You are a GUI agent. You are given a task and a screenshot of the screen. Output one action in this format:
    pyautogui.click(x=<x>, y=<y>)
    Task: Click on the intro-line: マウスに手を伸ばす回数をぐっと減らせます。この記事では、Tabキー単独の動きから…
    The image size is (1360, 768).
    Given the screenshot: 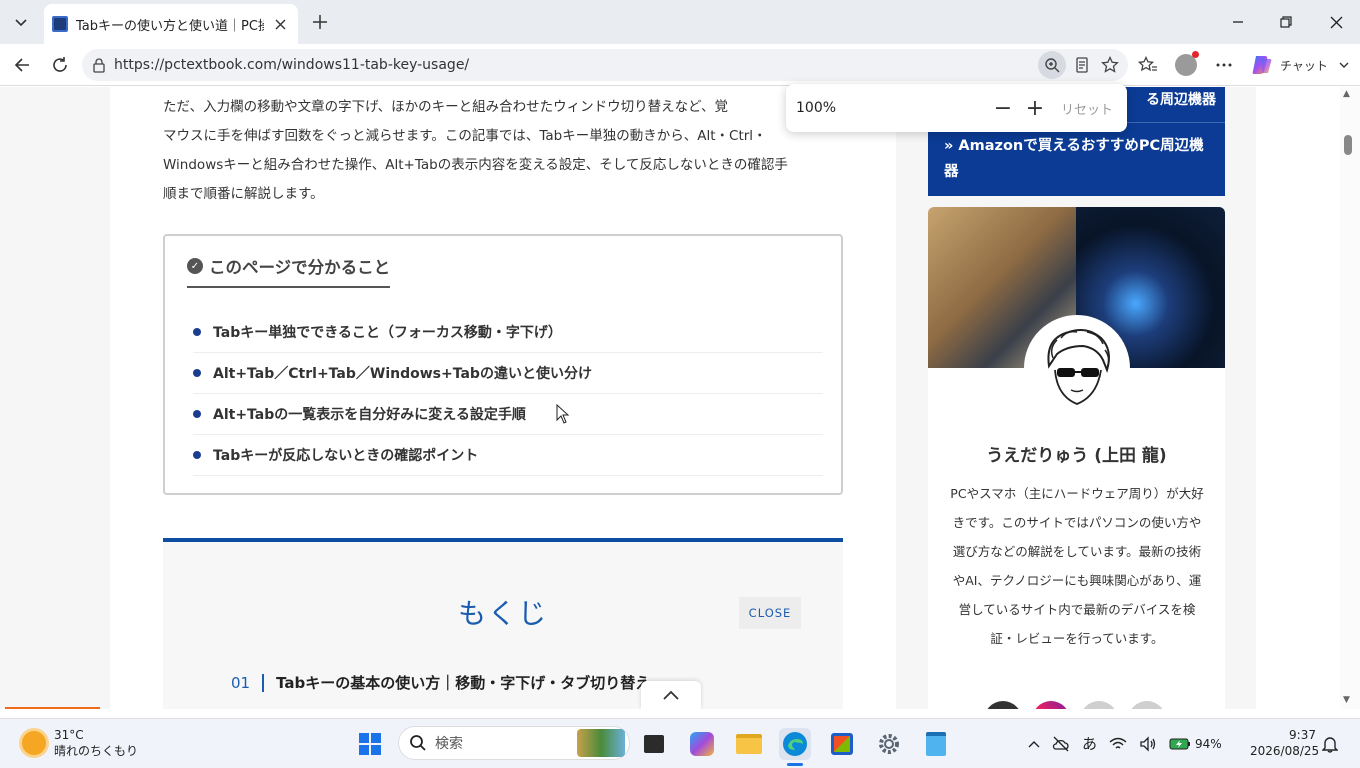 What is the action you would take?
    pyautogui.click(x=465, y=136)
    